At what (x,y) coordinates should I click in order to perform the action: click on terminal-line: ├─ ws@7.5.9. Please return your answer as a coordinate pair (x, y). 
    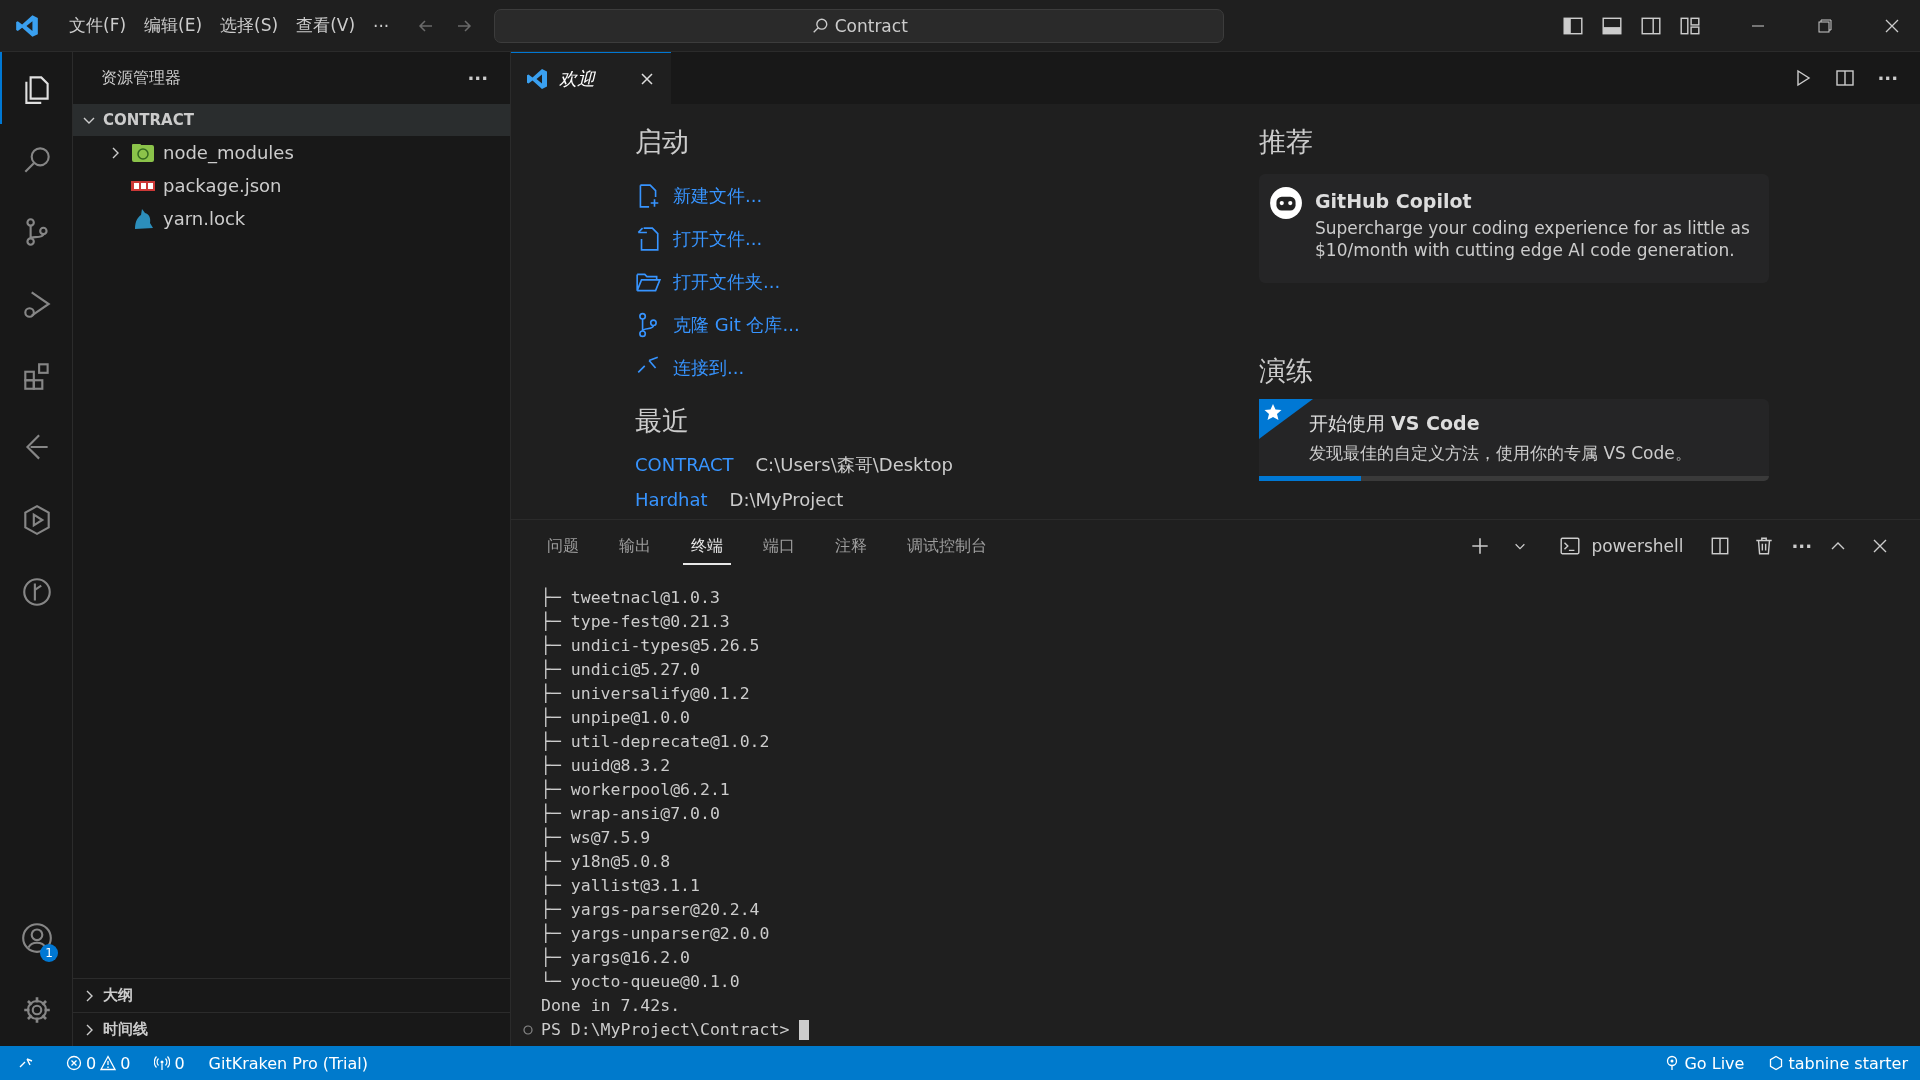
    Looking at the image, I should click on (596, 837).